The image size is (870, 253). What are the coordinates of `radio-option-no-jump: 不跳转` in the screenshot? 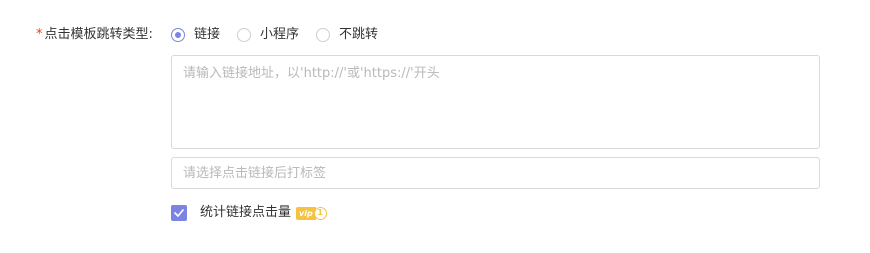 It's located at (347, 35).